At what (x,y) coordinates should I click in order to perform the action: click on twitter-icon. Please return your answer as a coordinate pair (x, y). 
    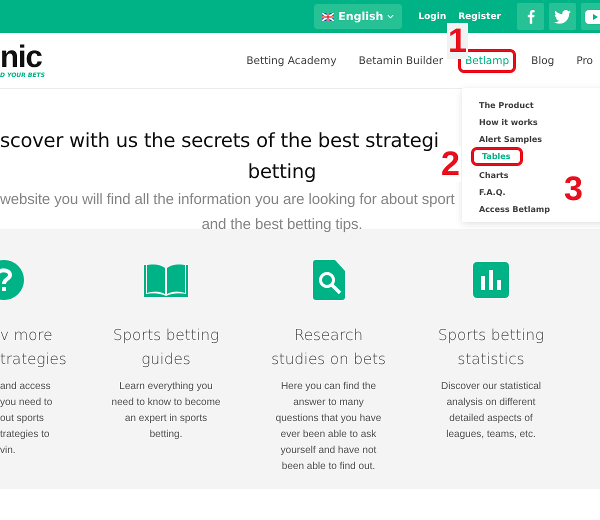
    Looking at the image, I should click on (562, 17).